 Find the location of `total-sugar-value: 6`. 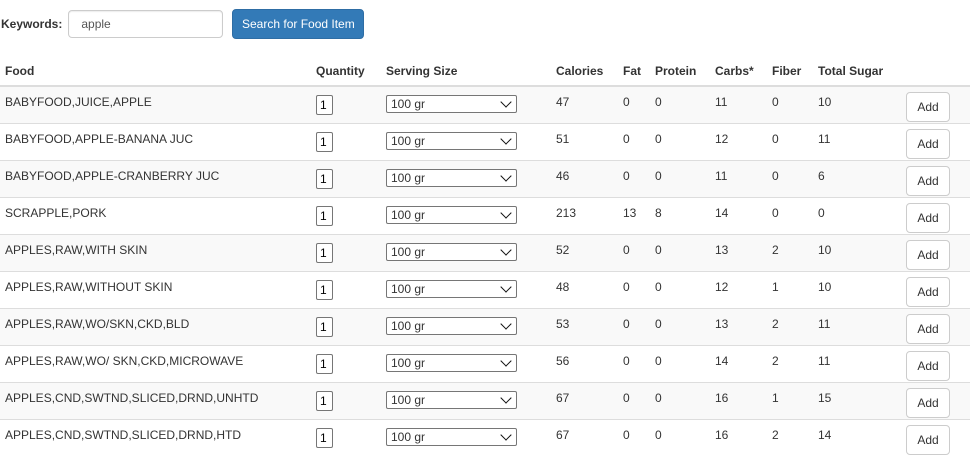

total-sugar-value: 6 is located at coordinates (857, 178).